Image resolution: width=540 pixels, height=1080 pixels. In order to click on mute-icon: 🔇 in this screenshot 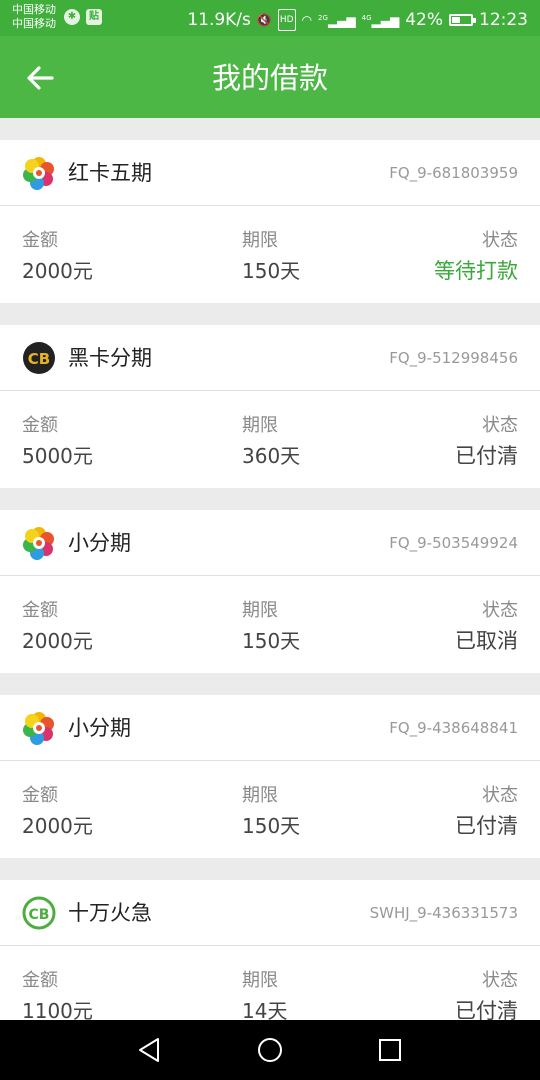, I will do `click(264, 19)`.